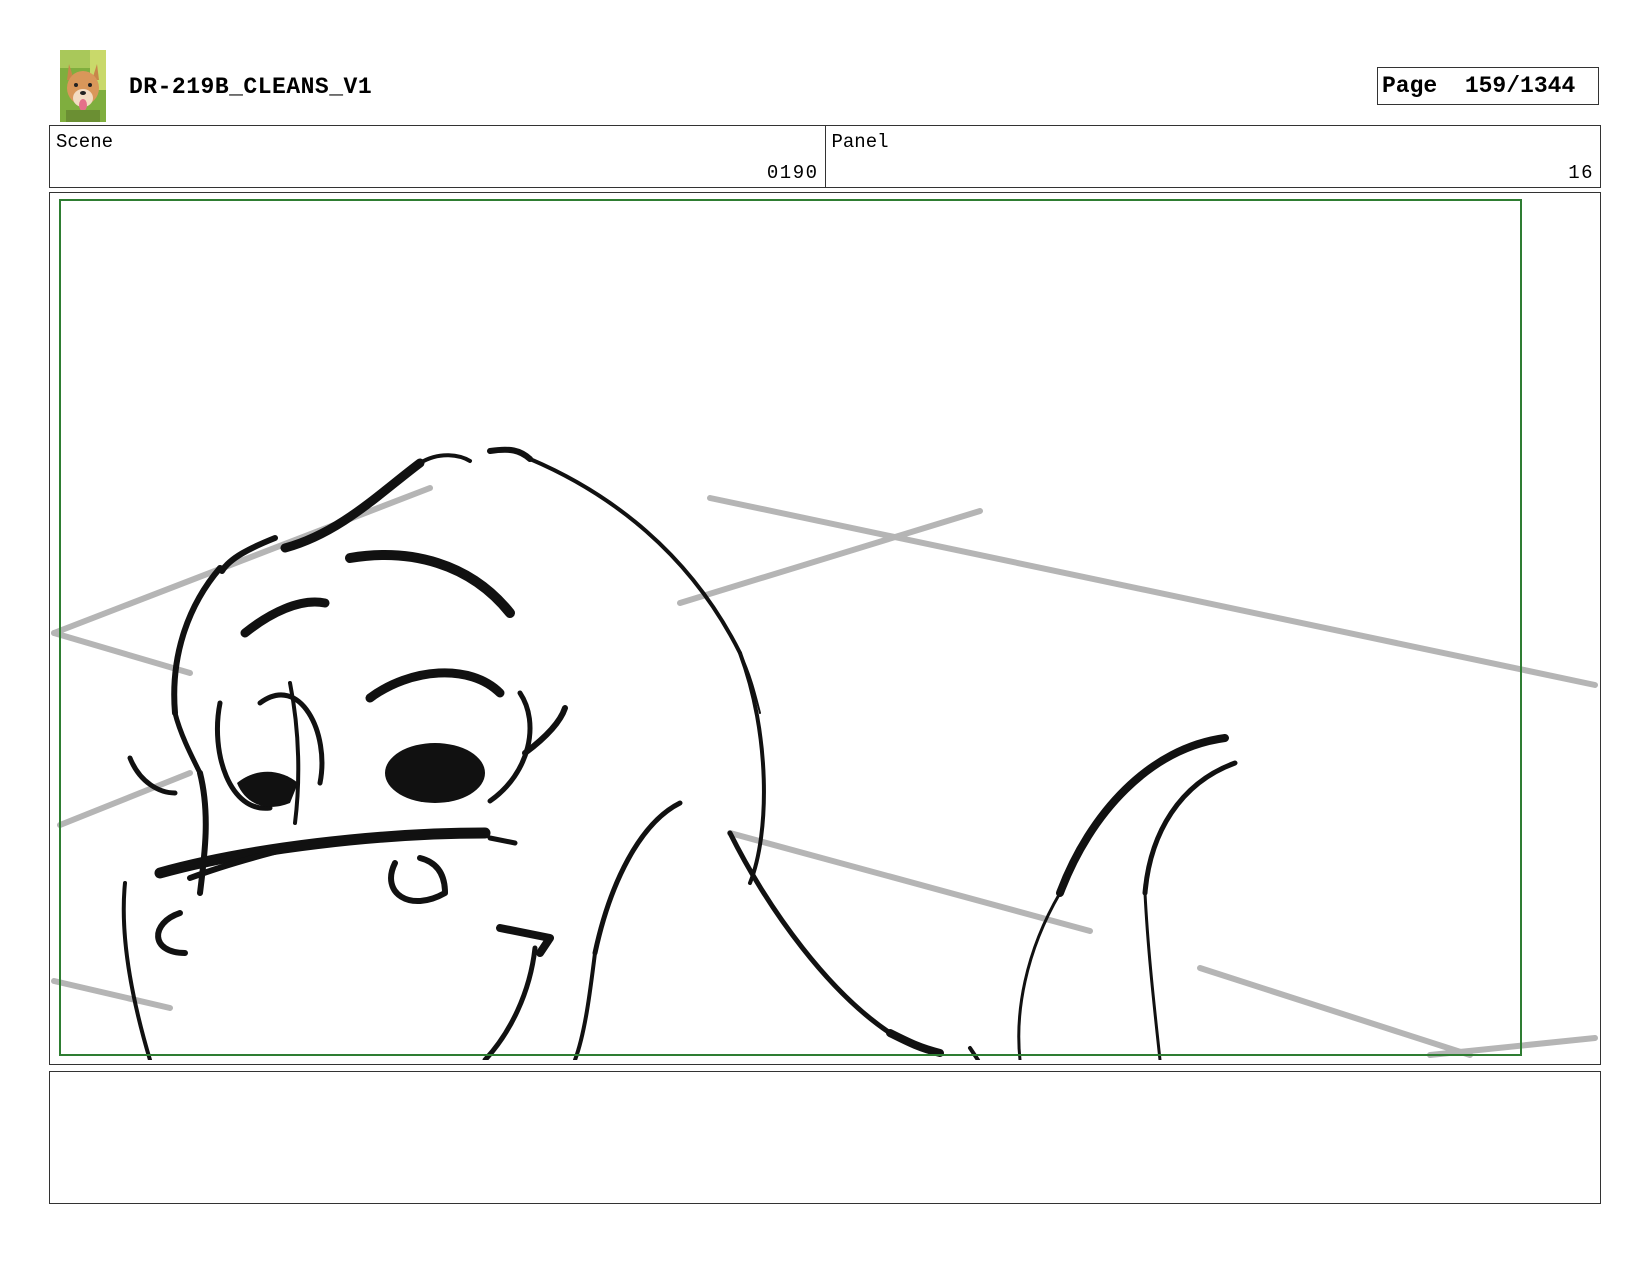 The image size is (1648, 1276). Describe the element at coordinates (1410, 86) in the screenshot. I see `page-label: Page` at that location.